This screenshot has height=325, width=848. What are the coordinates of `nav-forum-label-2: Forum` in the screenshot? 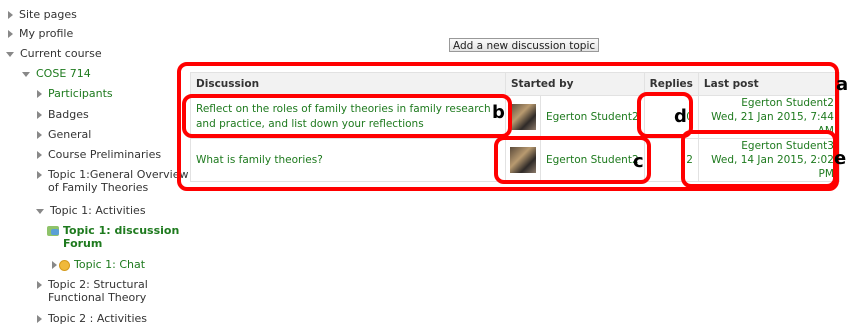 It's located at (83, 243).